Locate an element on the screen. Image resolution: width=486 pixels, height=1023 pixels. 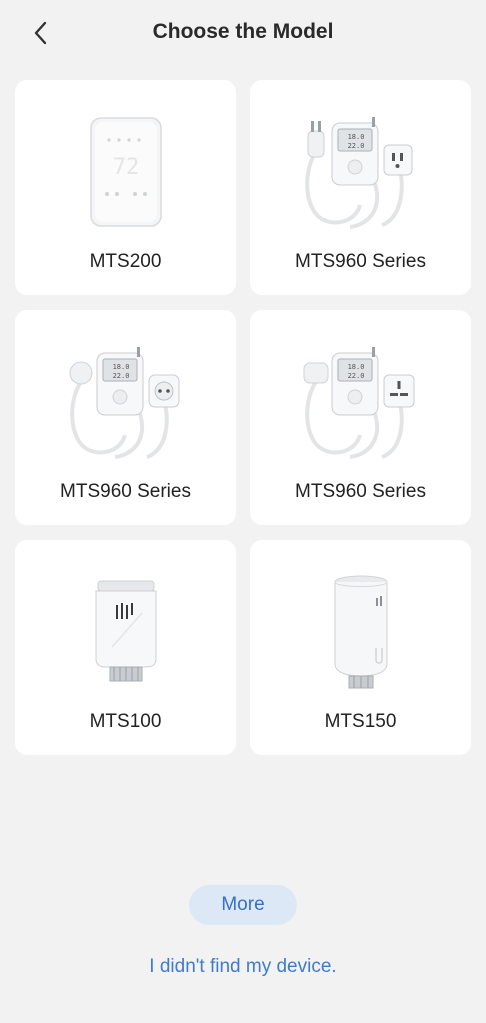
model-card-mts960-eu: 18.0 22.0 MTS960 Series is located at coordinates (125, 417).